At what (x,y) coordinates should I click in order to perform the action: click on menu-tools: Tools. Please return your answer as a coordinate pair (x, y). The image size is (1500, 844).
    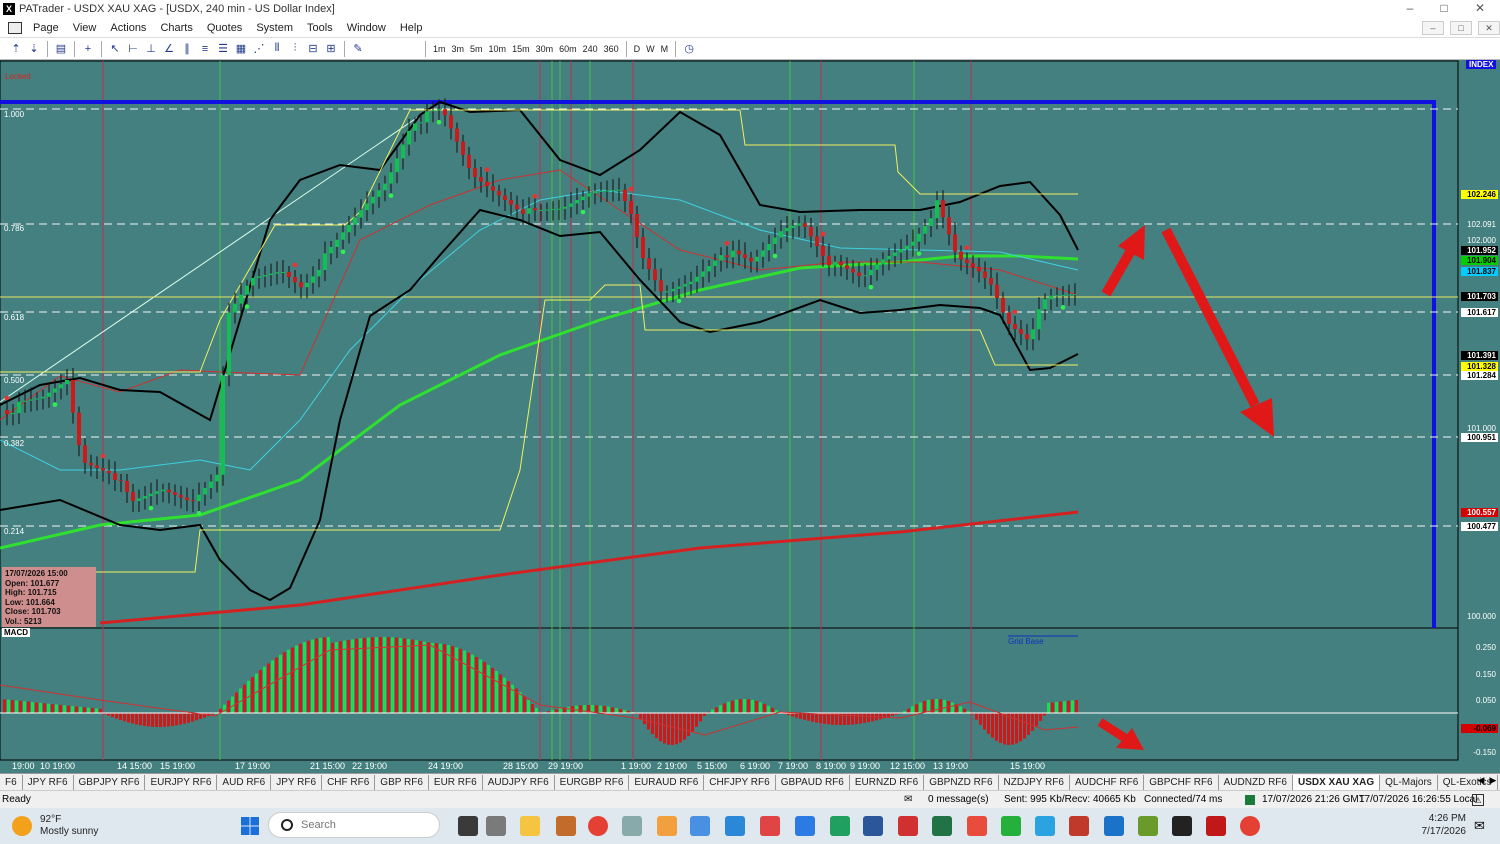
    Looking at the image, I should click on (320, 28).